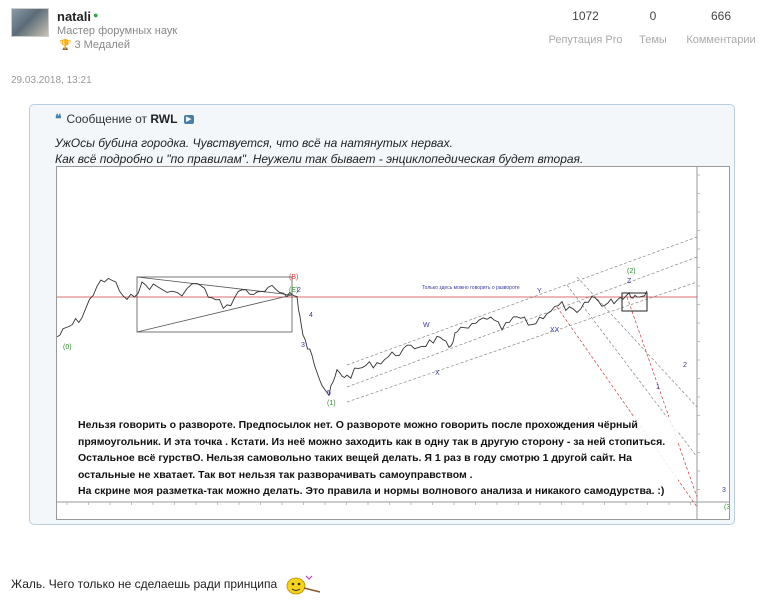 The image size is (775, 601). What do you see at coordinates (726, 507) in the screenshot?
I see `wave-label: (3)` at bounding box center [726, 507].